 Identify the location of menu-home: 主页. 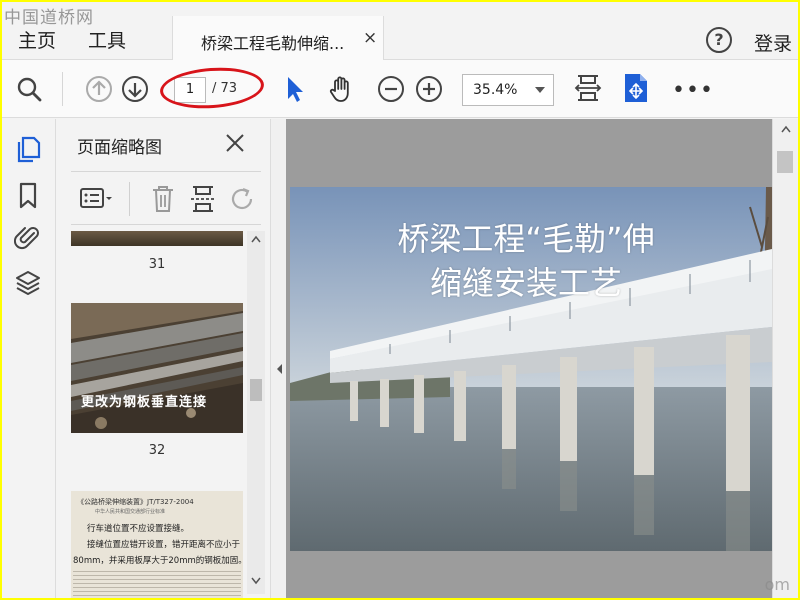
(37, 39).